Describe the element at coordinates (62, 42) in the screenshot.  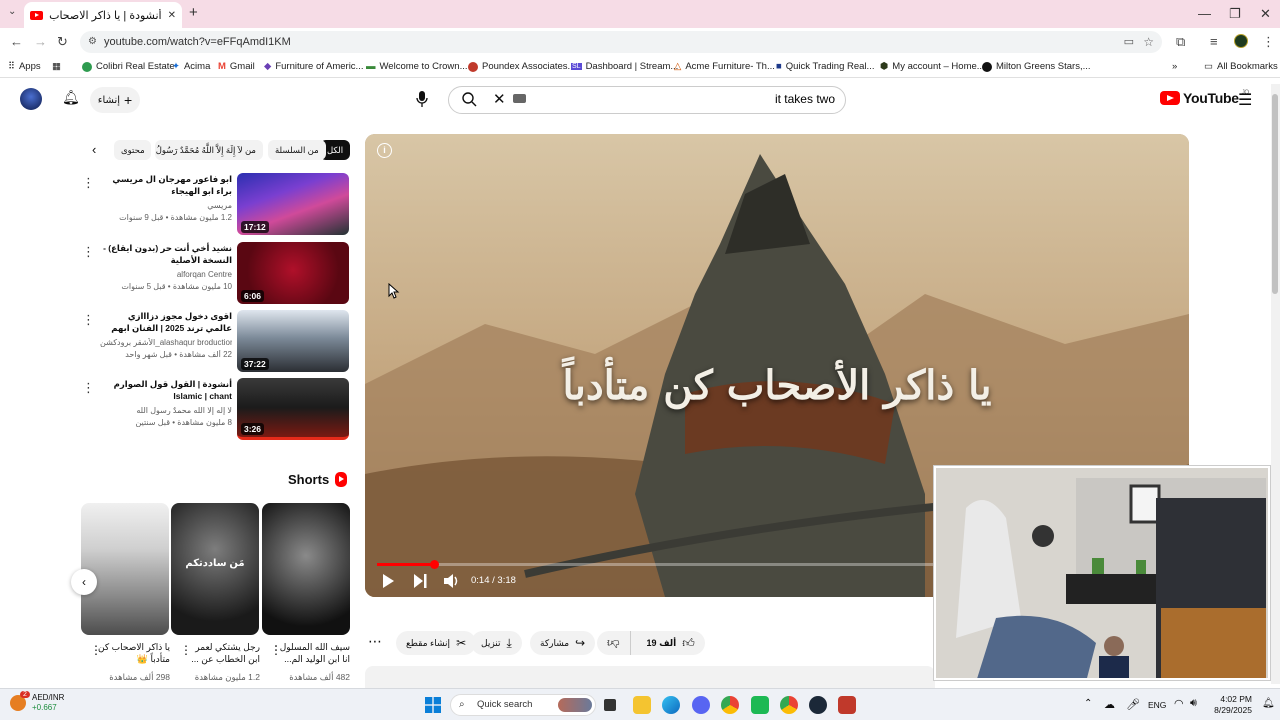
I see `reload-icon: ↻` at that location.